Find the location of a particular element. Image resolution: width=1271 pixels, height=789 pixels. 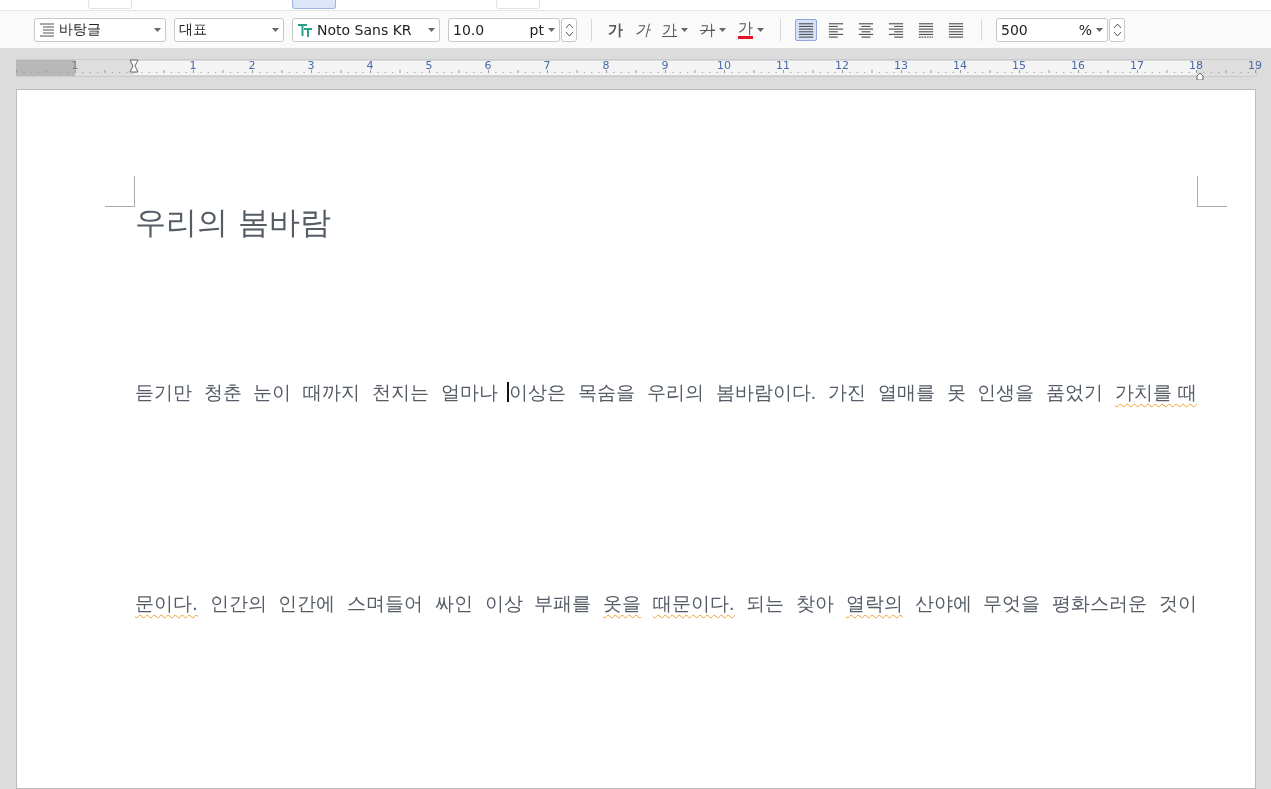

body-word: 열매를 is located at coordinates (906, 393).